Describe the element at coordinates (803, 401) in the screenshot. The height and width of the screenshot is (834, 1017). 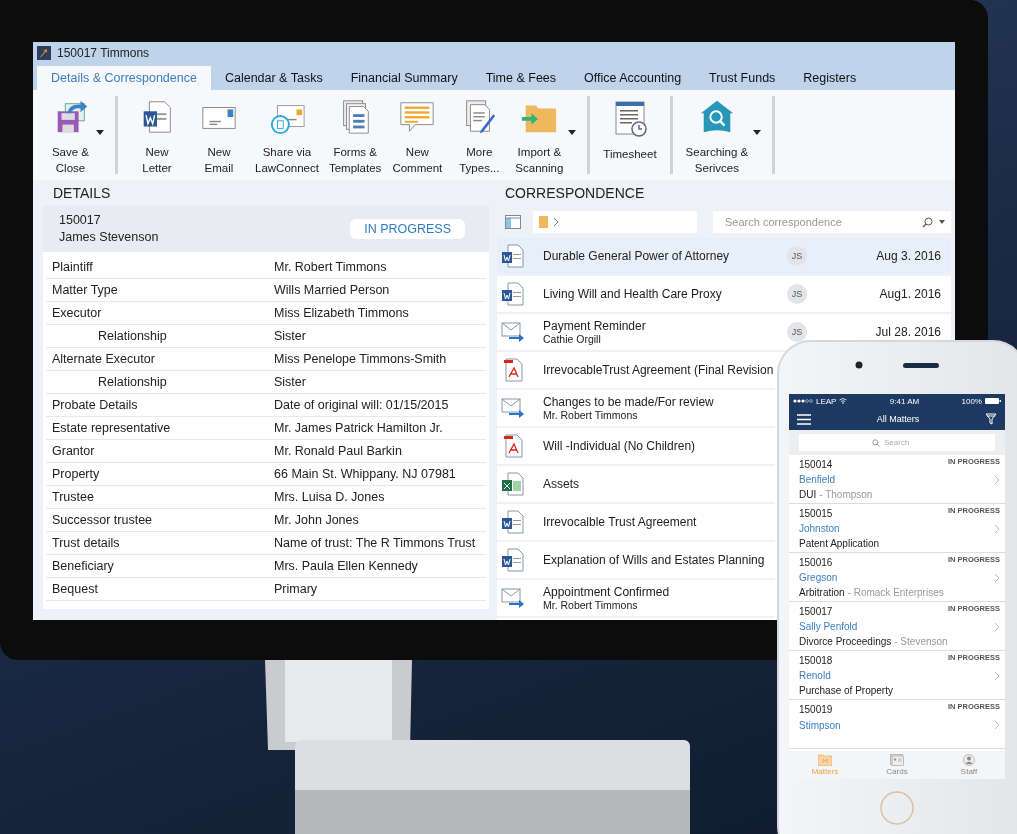
I see `signal-icon` at that location.